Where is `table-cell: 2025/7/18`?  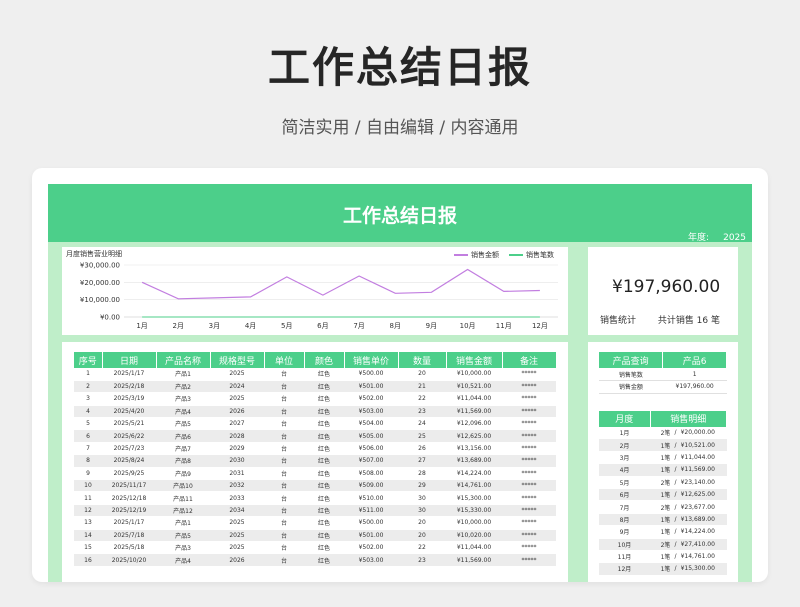
table-cell: 2025/7/18 is located at coordinates (129, 535).